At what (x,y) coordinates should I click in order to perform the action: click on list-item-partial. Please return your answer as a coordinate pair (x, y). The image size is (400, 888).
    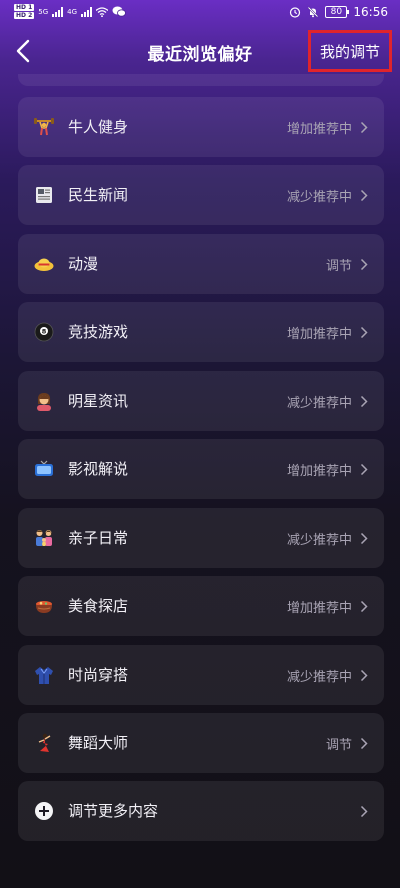
    Looking at the image, I should click on (201, 80).